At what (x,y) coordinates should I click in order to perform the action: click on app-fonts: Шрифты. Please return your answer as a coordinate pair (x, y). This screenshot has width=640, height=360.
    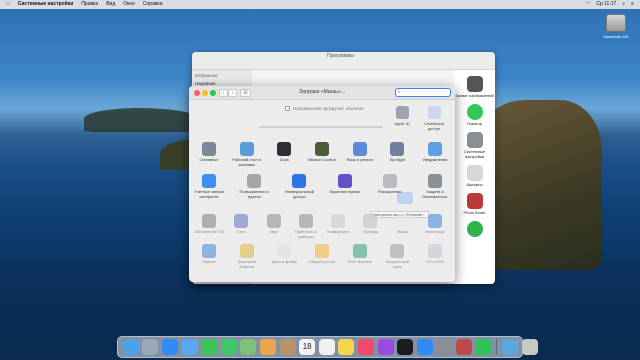
    Looking at the image, I should click on (474, 176).